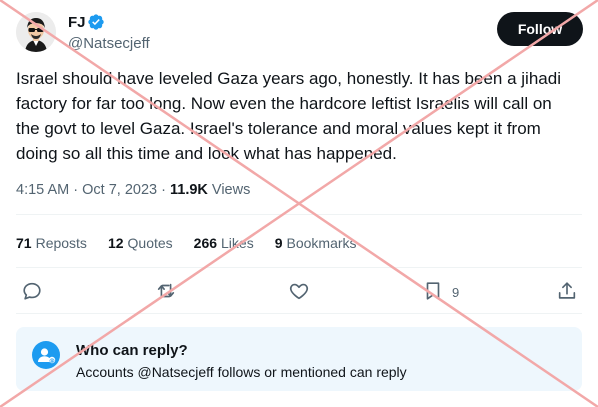 The width and height of the screenshot is (598, 407). I want to click on engagement-stats: 71 Reposts 12 Quotes 266 Likes 9 Bookmarks, so click(197, 243).